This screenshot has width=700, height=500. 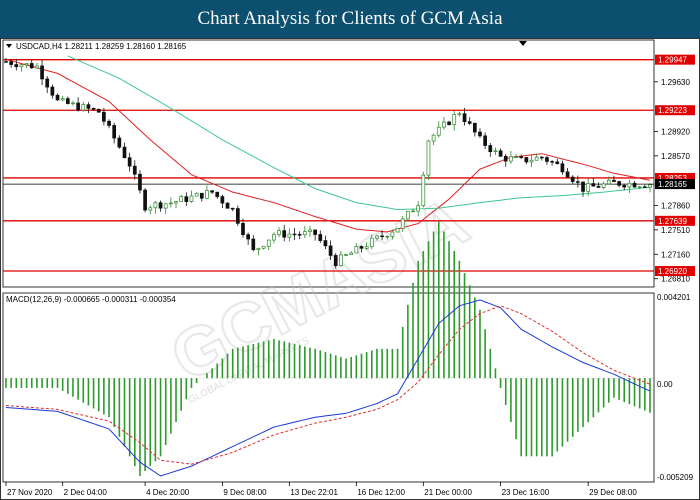 I want to click on price-ytick-label: 1.28920, so click(x=675, y=131).